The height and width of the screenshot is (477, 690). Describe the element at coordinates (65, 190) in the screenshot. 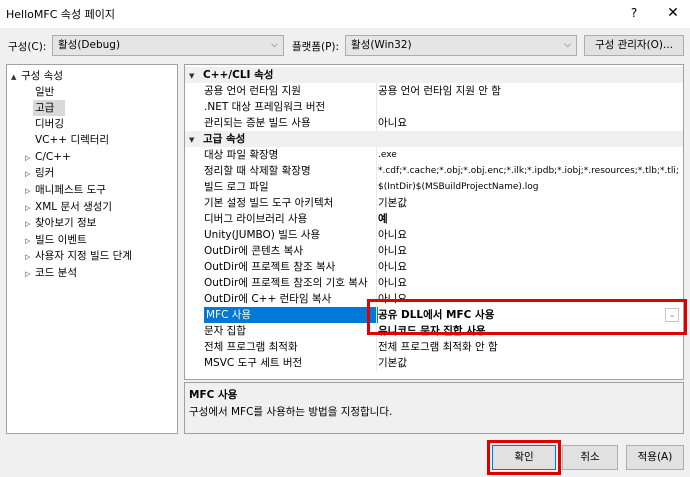

I see `tree-item-manifest-tool: ▷ 매니페스트 도구` at that location.